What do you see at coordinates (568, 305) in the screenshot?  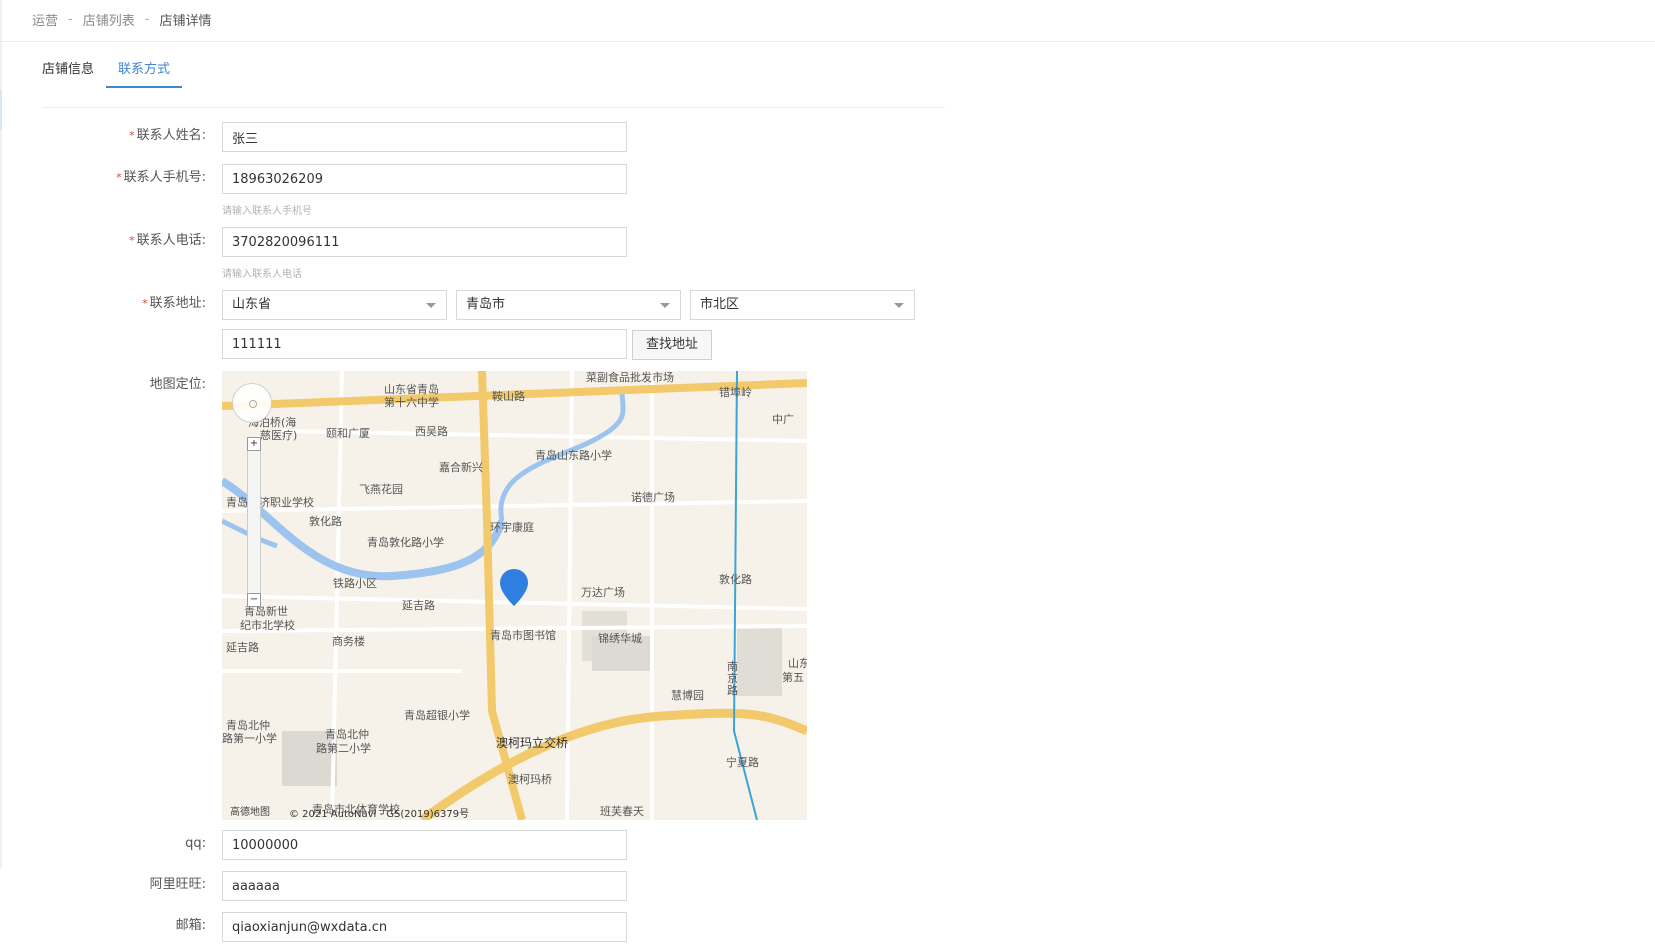 I see `city-select: 青岛市` at bounding box center [568, 305].